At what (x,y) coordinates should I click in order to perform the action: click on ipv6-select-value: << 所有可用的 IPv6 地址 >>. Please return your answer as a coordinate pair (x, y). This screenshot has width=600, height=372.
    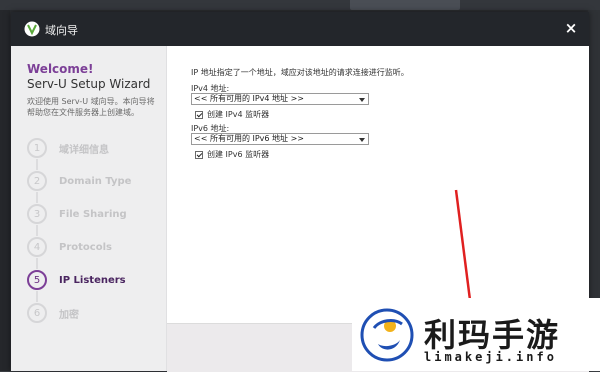
    Looking at the image, I should click on (249, 138).